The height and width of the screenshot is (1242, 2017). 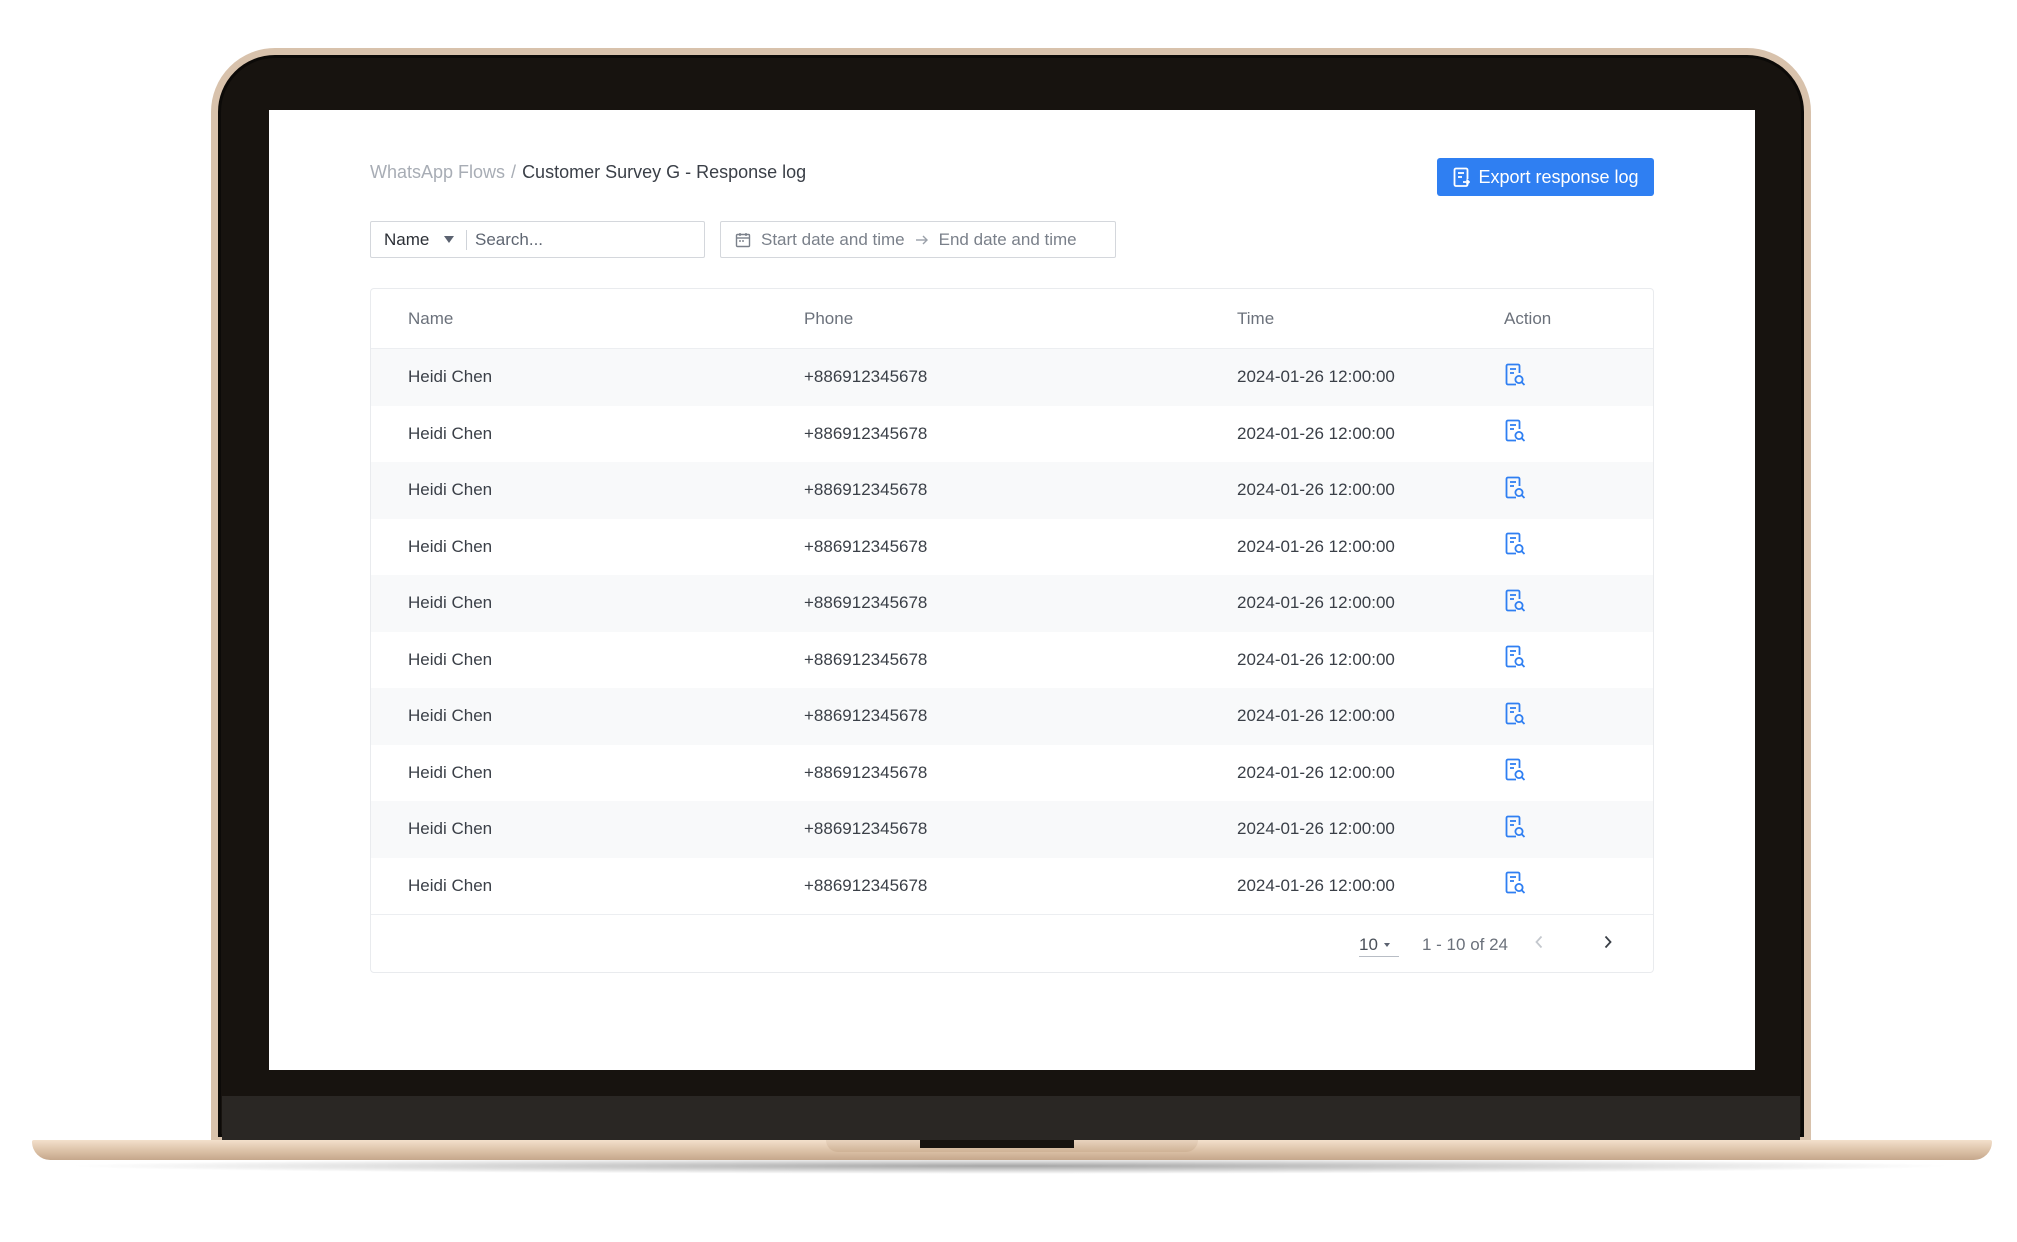 What do you see at coordinates (1528, 318) in the screenshot?
I see `column-header-action: Action` at bounding box center [1528, 318].